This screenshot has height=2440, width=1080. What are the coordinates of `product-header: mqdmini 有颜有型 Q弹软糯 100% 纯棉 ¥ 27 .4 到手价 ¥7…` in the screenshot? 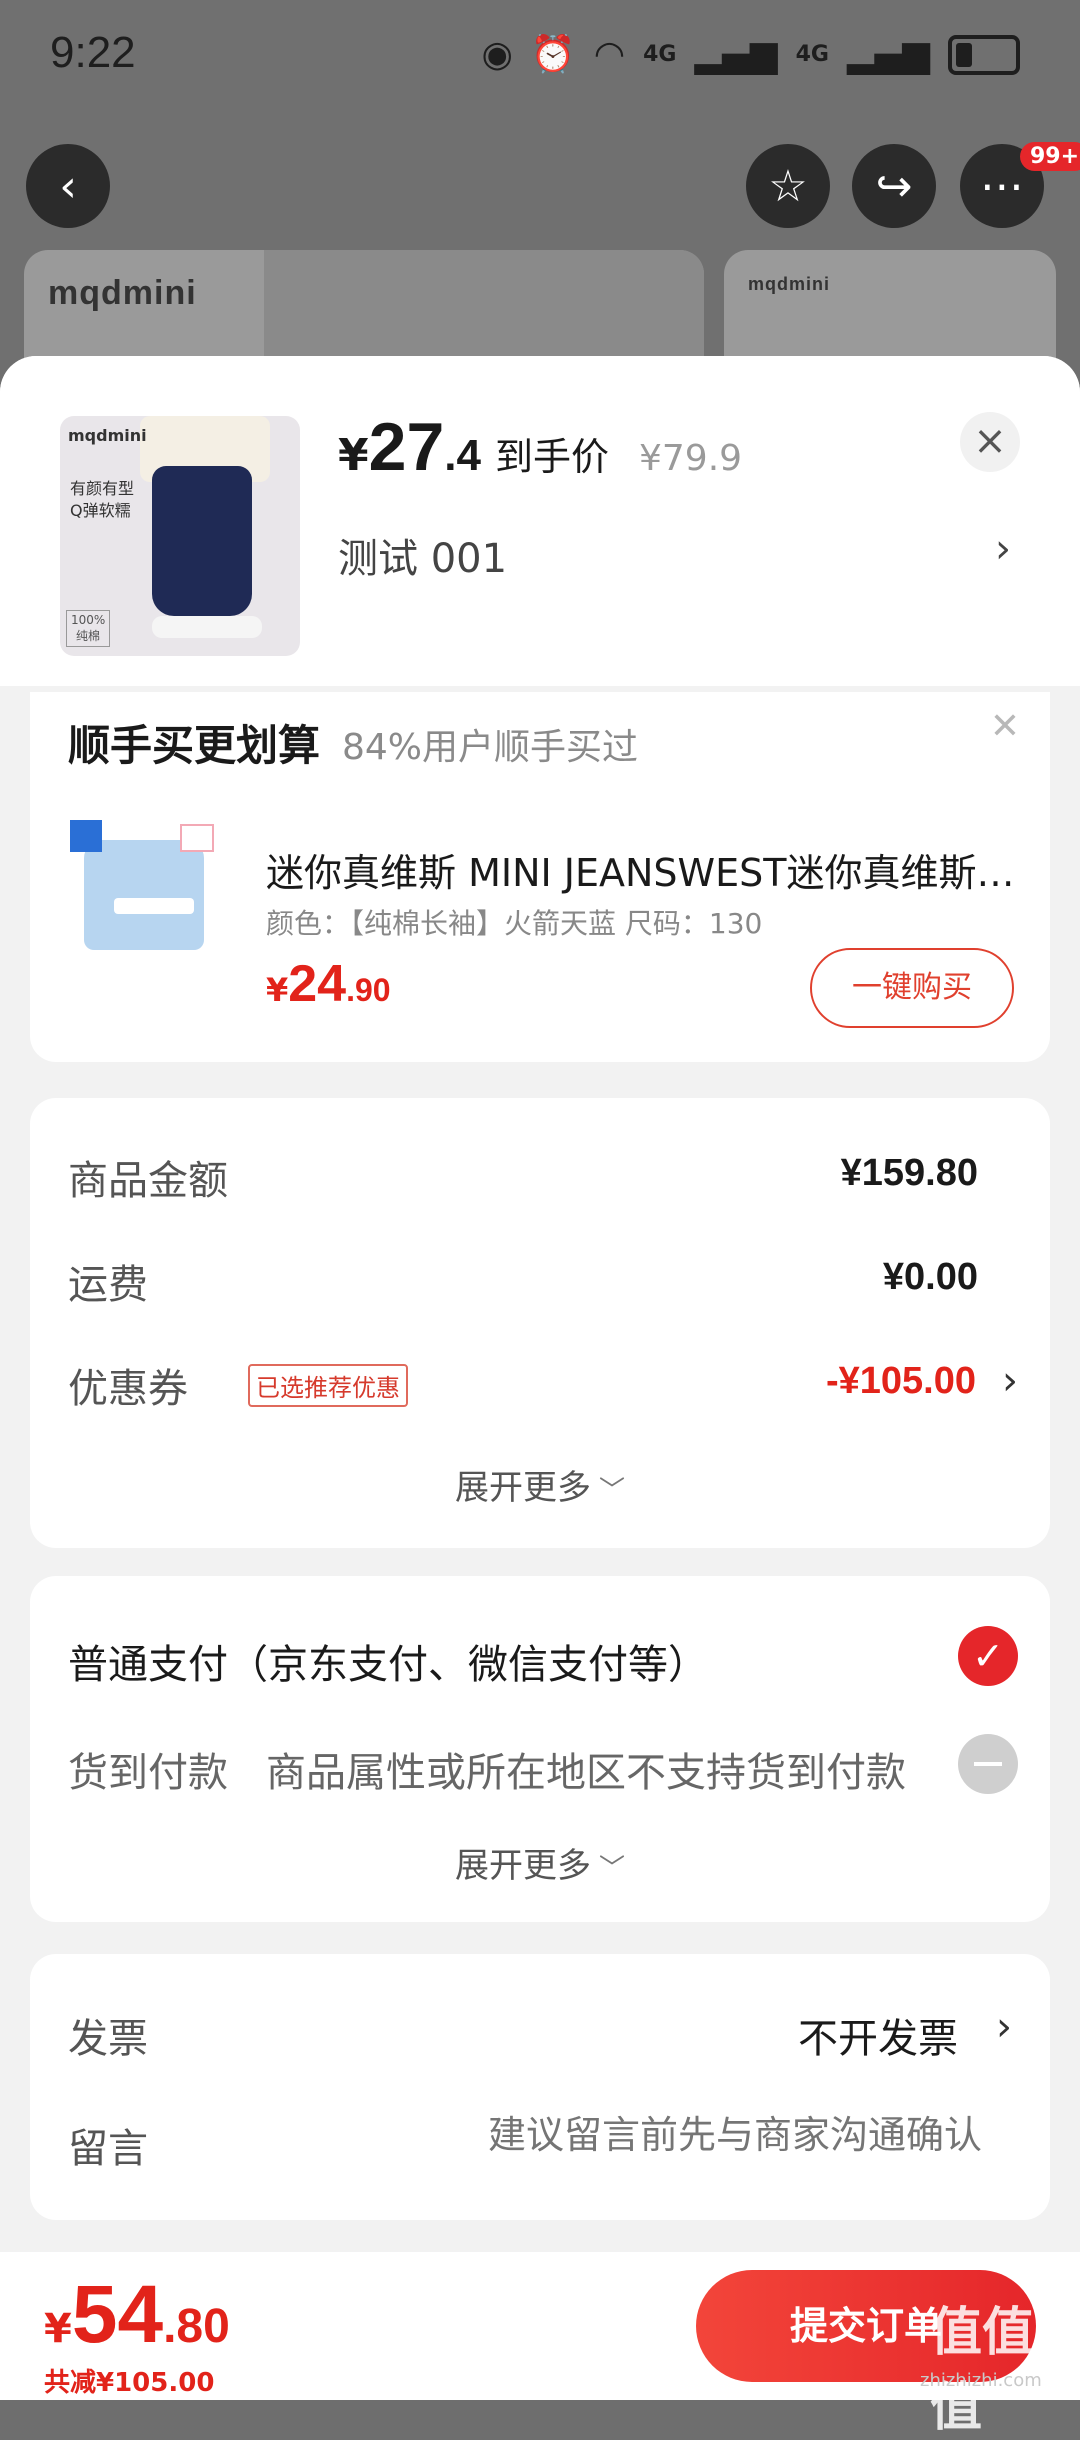 It's located at (540, 521).